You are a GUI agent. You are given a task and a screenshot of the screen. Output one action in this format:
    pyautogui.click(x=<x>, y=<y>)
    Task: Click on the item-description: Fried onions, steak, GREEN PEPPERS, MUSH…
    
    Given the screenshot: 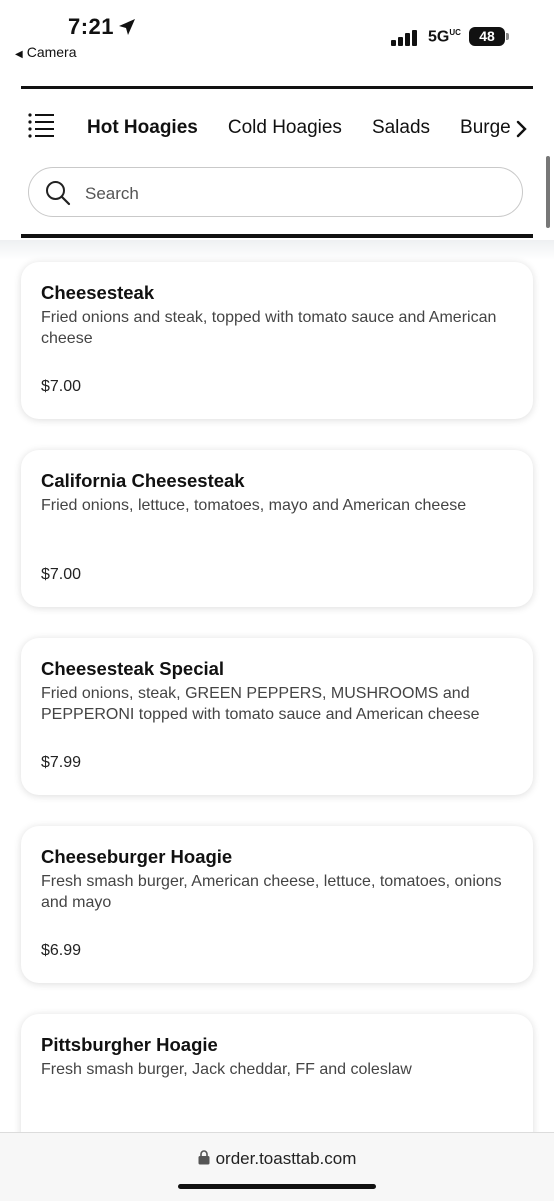 What is the action you would take?
    pyautogui.click(x=260, y=704)
    